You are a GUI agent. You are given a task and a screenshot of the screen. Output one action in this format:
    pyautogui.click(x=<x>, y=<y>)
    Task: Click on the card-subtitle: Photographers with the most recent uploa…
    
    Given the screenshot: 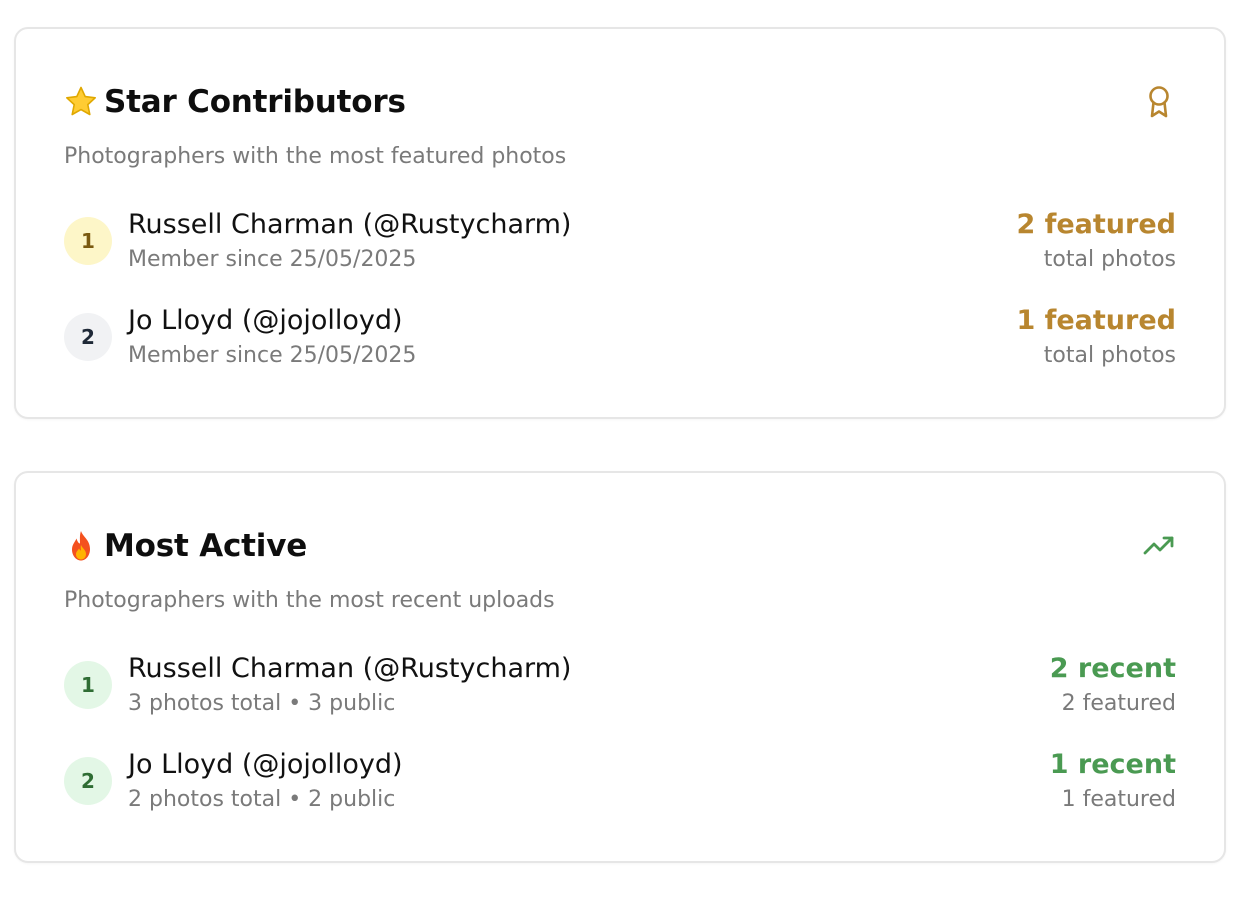 What is the action you would take?
    pyautogui.click(x=309, y=600)
    